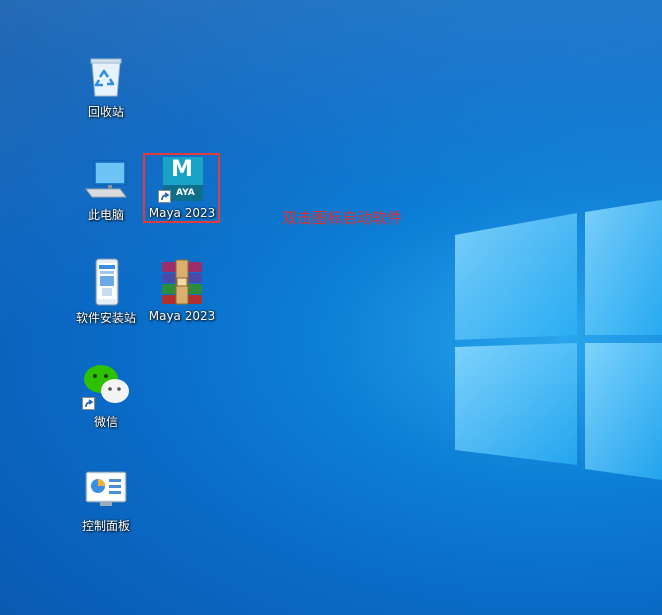 This screenshot has height=615, width=662. Describe the element at coordinates (105, 112) in the screenshot. I see `icon-label: 回收站` at that location.